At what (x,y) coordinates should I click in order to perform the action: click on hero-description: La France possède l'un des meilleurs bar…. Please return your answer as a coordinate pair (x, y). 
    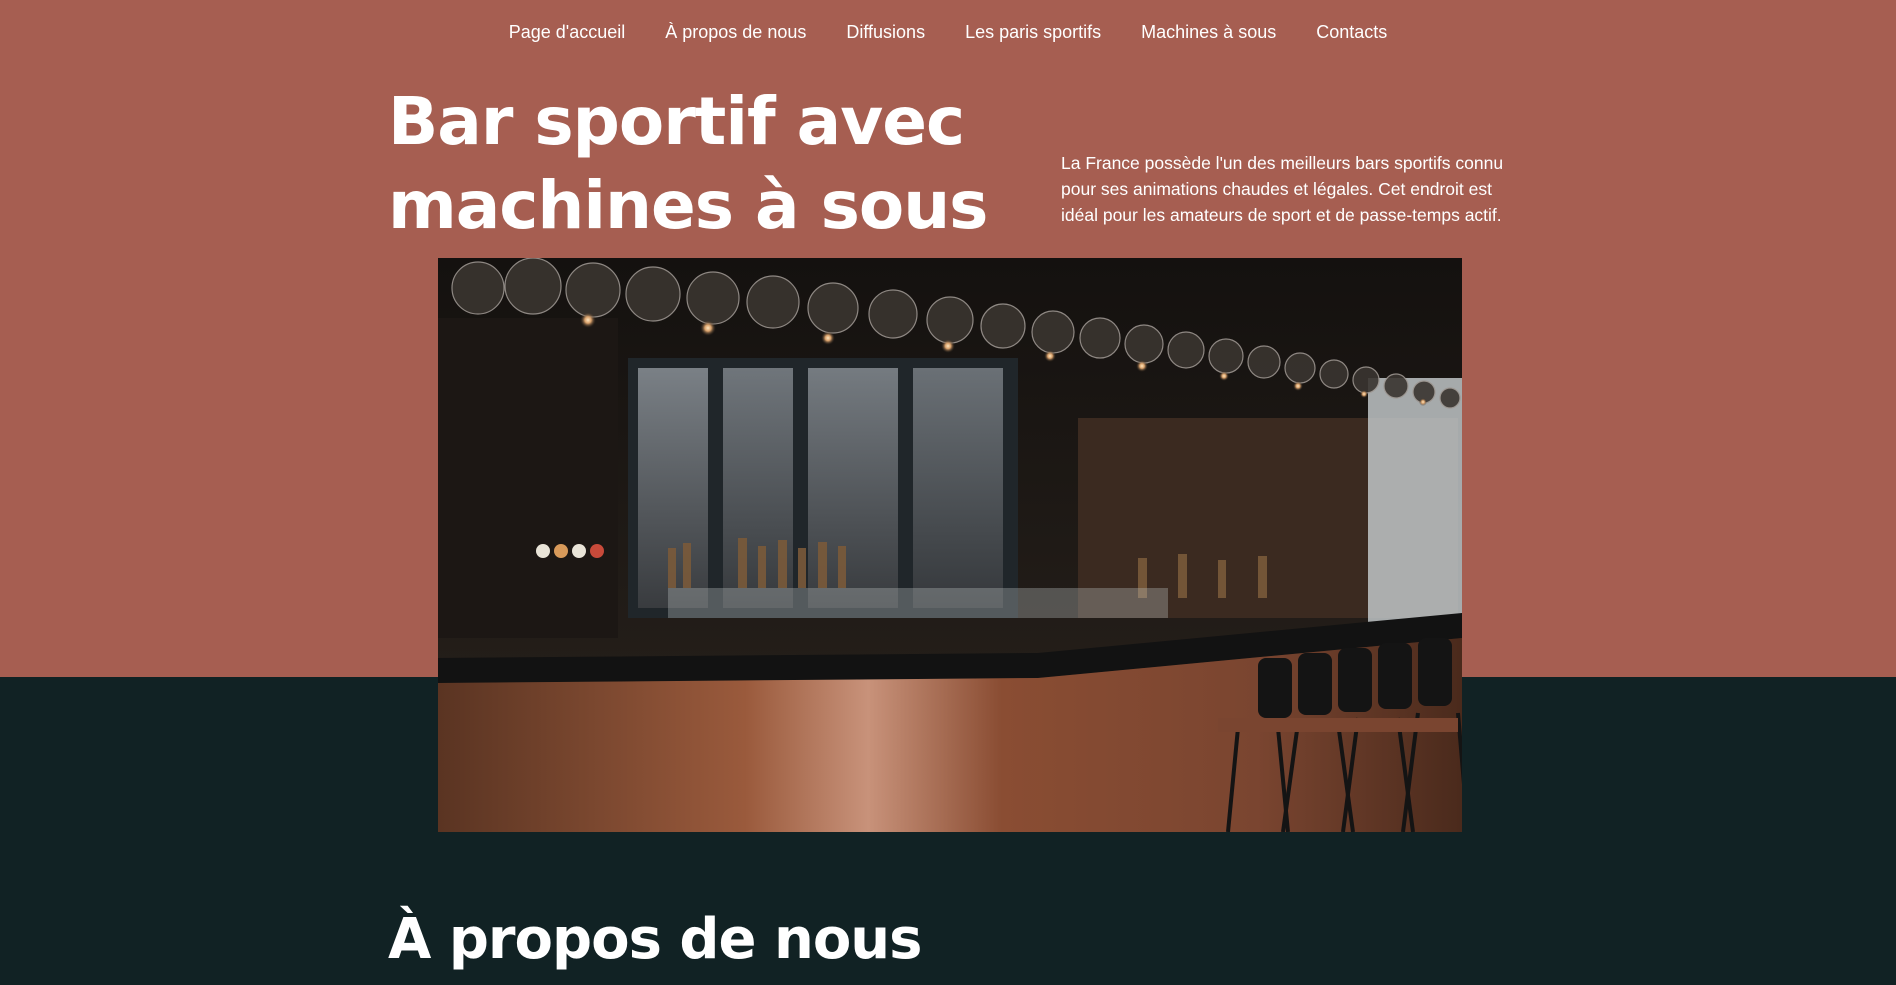
    Looking at the image, I should click on (1282, 189).